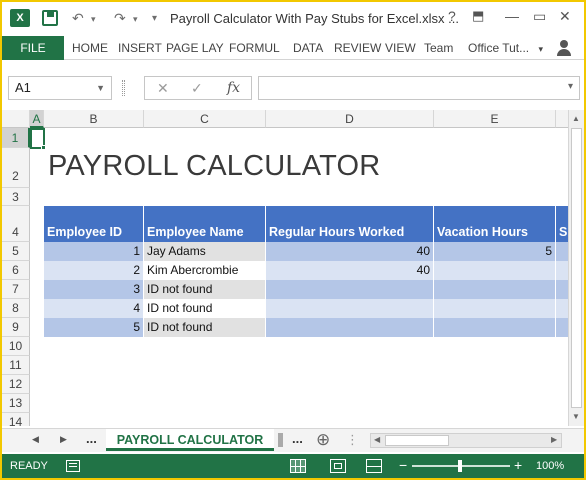  What do you see at coordinates (16, 270) in the screenshot?
I see `row-header-6: 6` at bounding box center [16, 270].